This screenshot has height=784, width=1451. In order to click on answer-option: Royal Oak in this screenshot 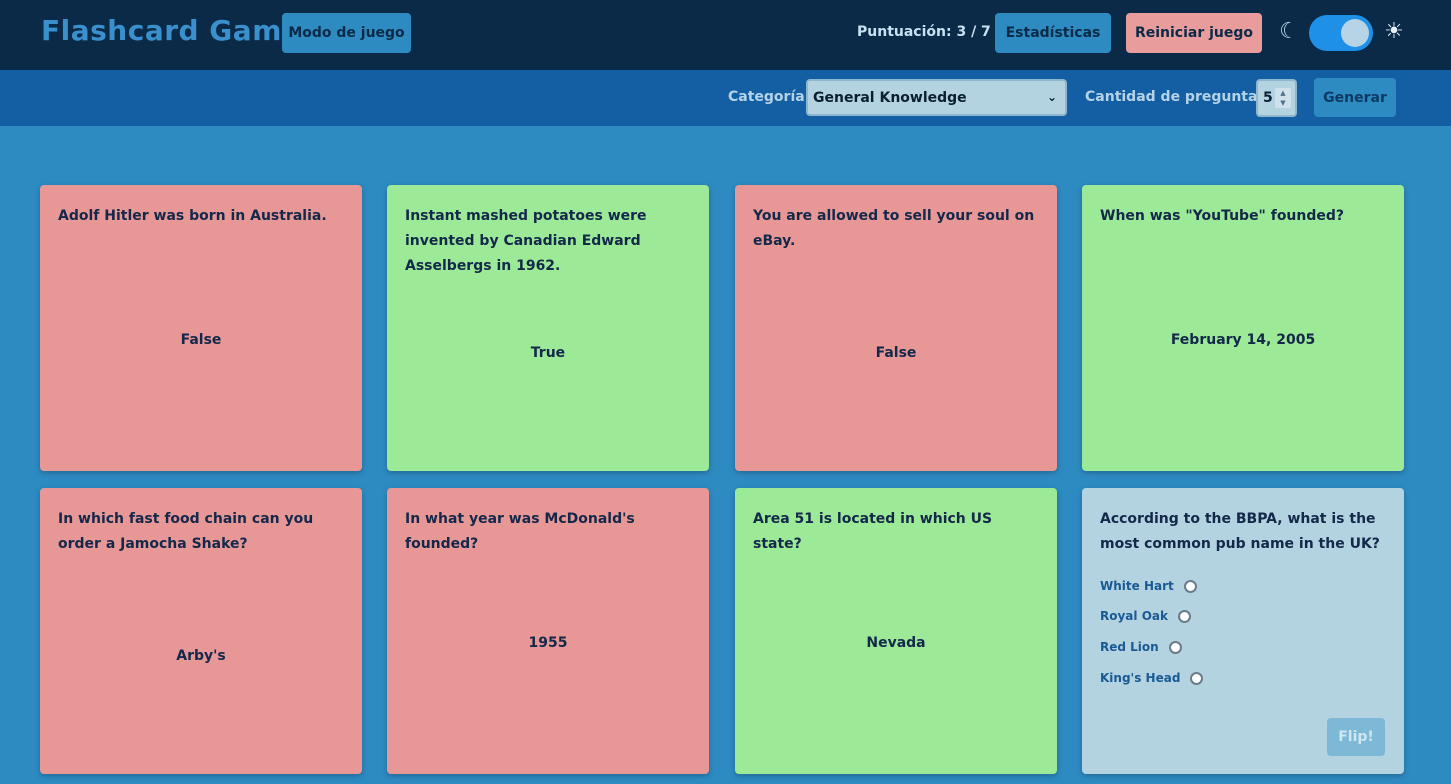, I will do `click(1145, 616)`.